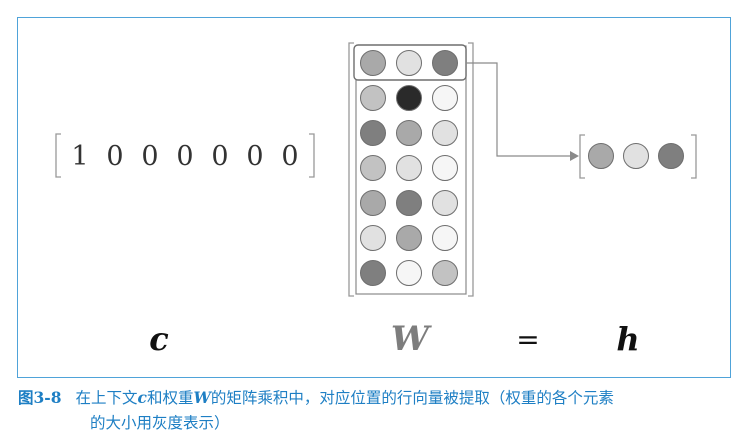 This screenshot has height=443, width=751. I want to click on vector-h-circles, so click(636, 156).